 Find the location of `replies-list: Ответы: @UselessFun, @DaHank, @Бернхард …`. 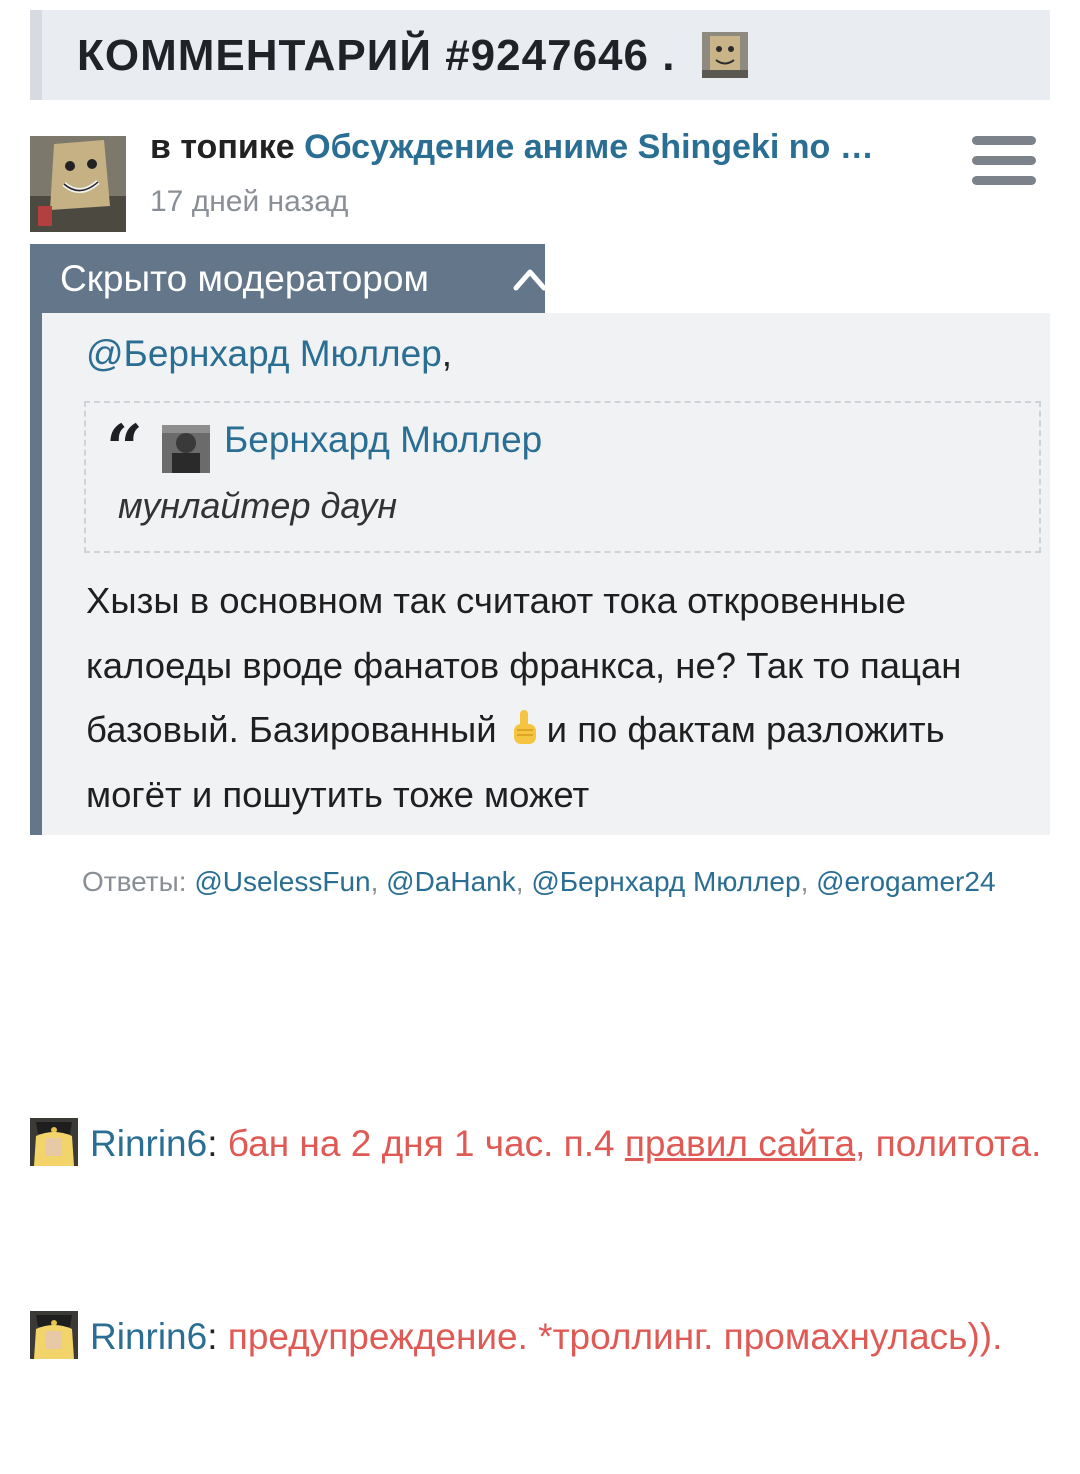

replies-list: Ответы: @UselessFun, @DaHank, @Бернхард … is located at coordinates (539, 881).